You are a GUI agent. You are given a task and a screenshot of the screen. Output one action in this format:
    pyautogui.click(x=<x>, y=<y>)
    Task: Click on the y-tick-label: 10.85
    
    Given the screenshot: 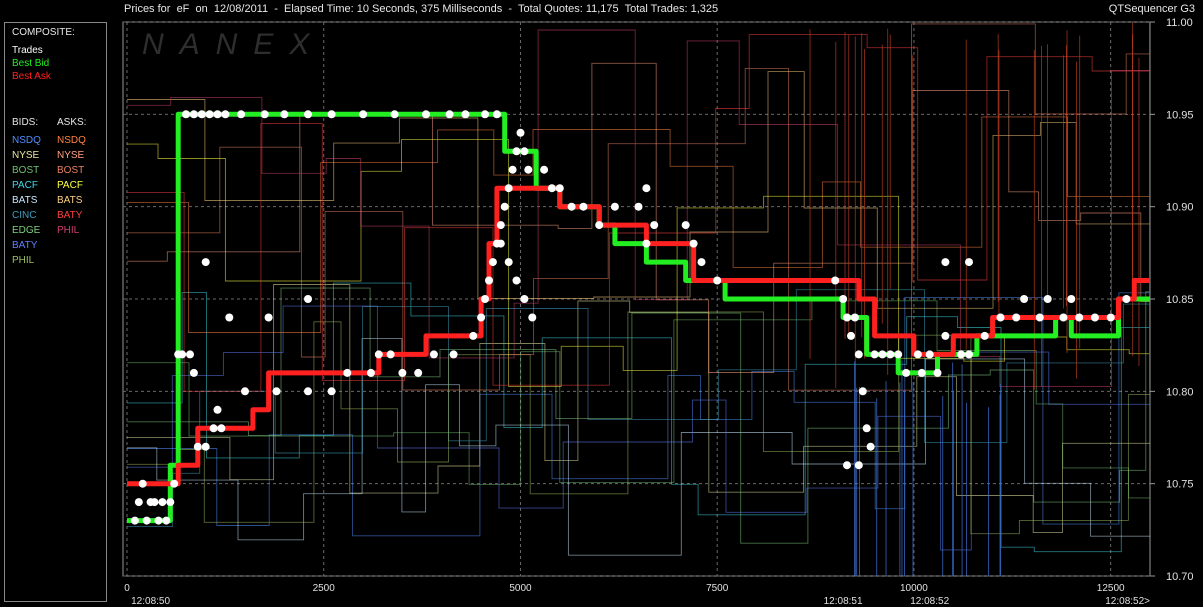 What is the action you would take?
    pyautogui.click(x=1180, y=300)
    